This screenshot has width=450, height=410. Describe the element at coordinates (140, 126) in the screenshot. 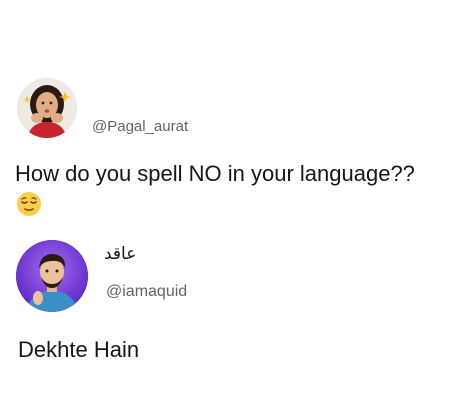

I see `user-handle: @Pagal_aurat` at that location.